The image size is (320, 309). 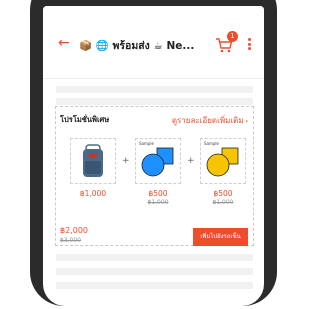 What do you see at coordinates (223, 161) in the screenshot?
I see `bundle-product-sample-yellow: Sample` at bounding box center [223, 161].